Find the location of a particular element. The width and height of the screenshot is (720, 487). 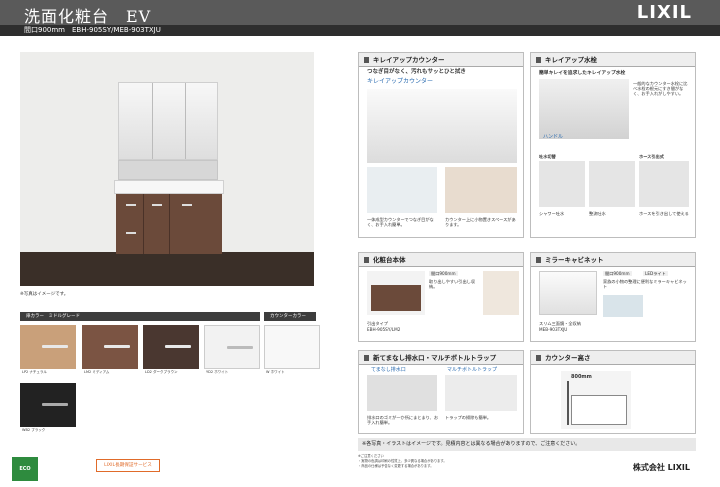

mirror-model-code: MEB-903TXJU is located at coordinates (553, 329).